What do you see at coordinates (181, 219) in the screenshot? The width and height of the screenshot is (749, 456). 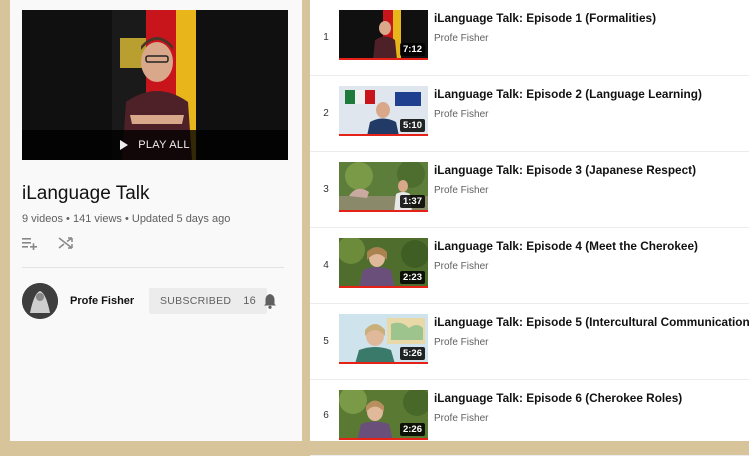 I see `updated-date: Updated 5 days ago` at bounding box center [181, 219].